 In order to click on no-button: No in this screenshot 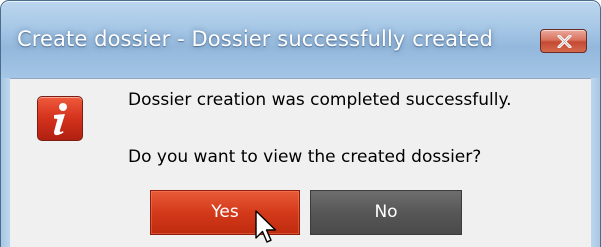, I will do `click(386, 212)`.